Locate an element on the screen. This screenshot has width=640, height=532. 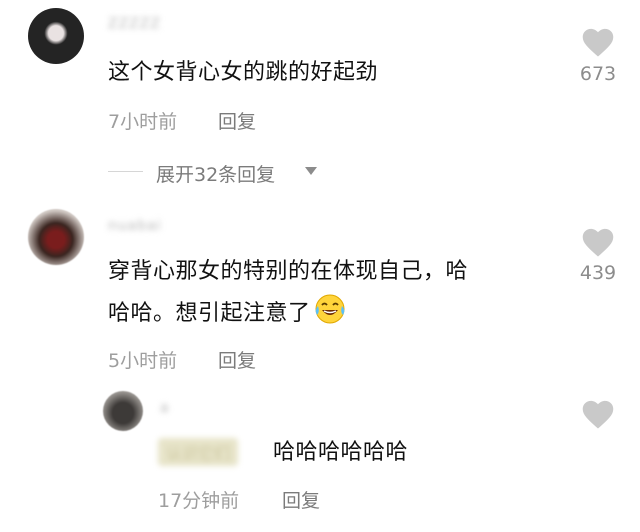
expand-replies-button: 展开32条回复 is located at coordinates (215, 173).